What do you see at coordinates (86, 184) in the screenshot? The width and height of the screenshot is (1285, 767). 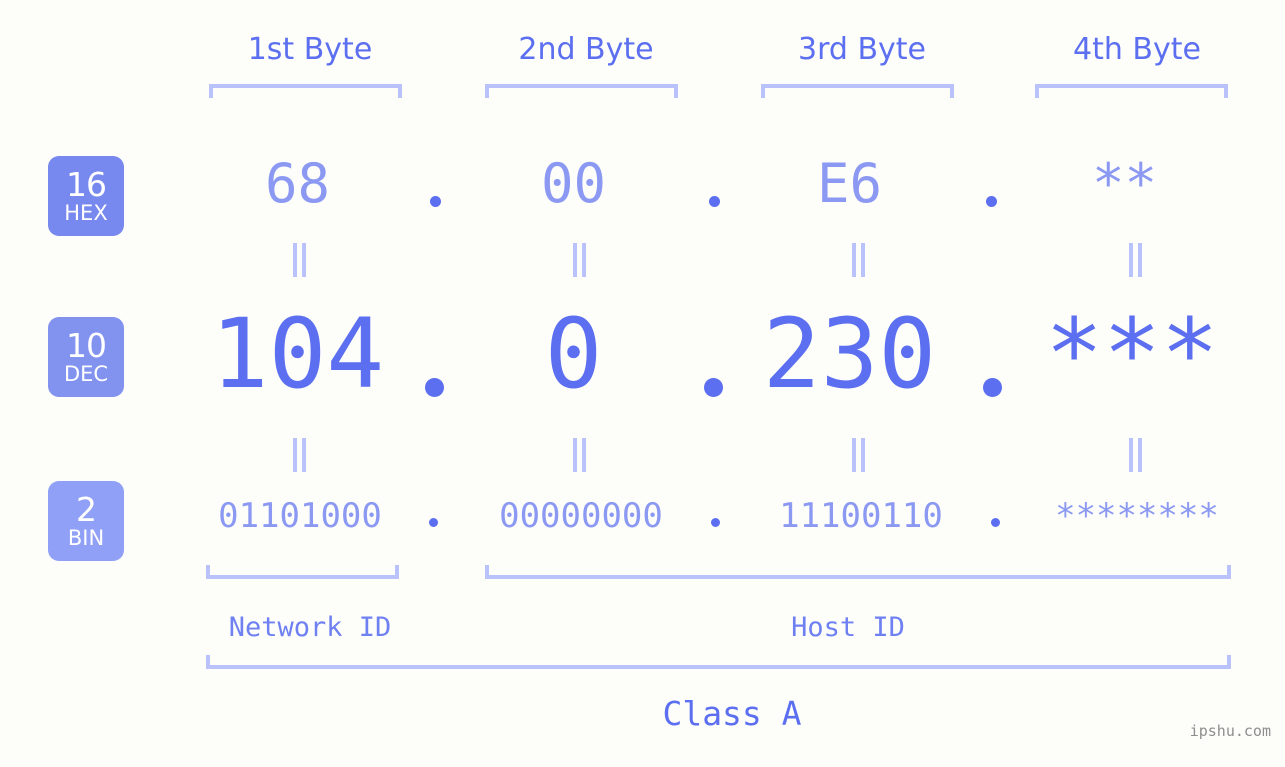 I see `radix-badge-hex-number: 16` at bounding box center [86, 184].